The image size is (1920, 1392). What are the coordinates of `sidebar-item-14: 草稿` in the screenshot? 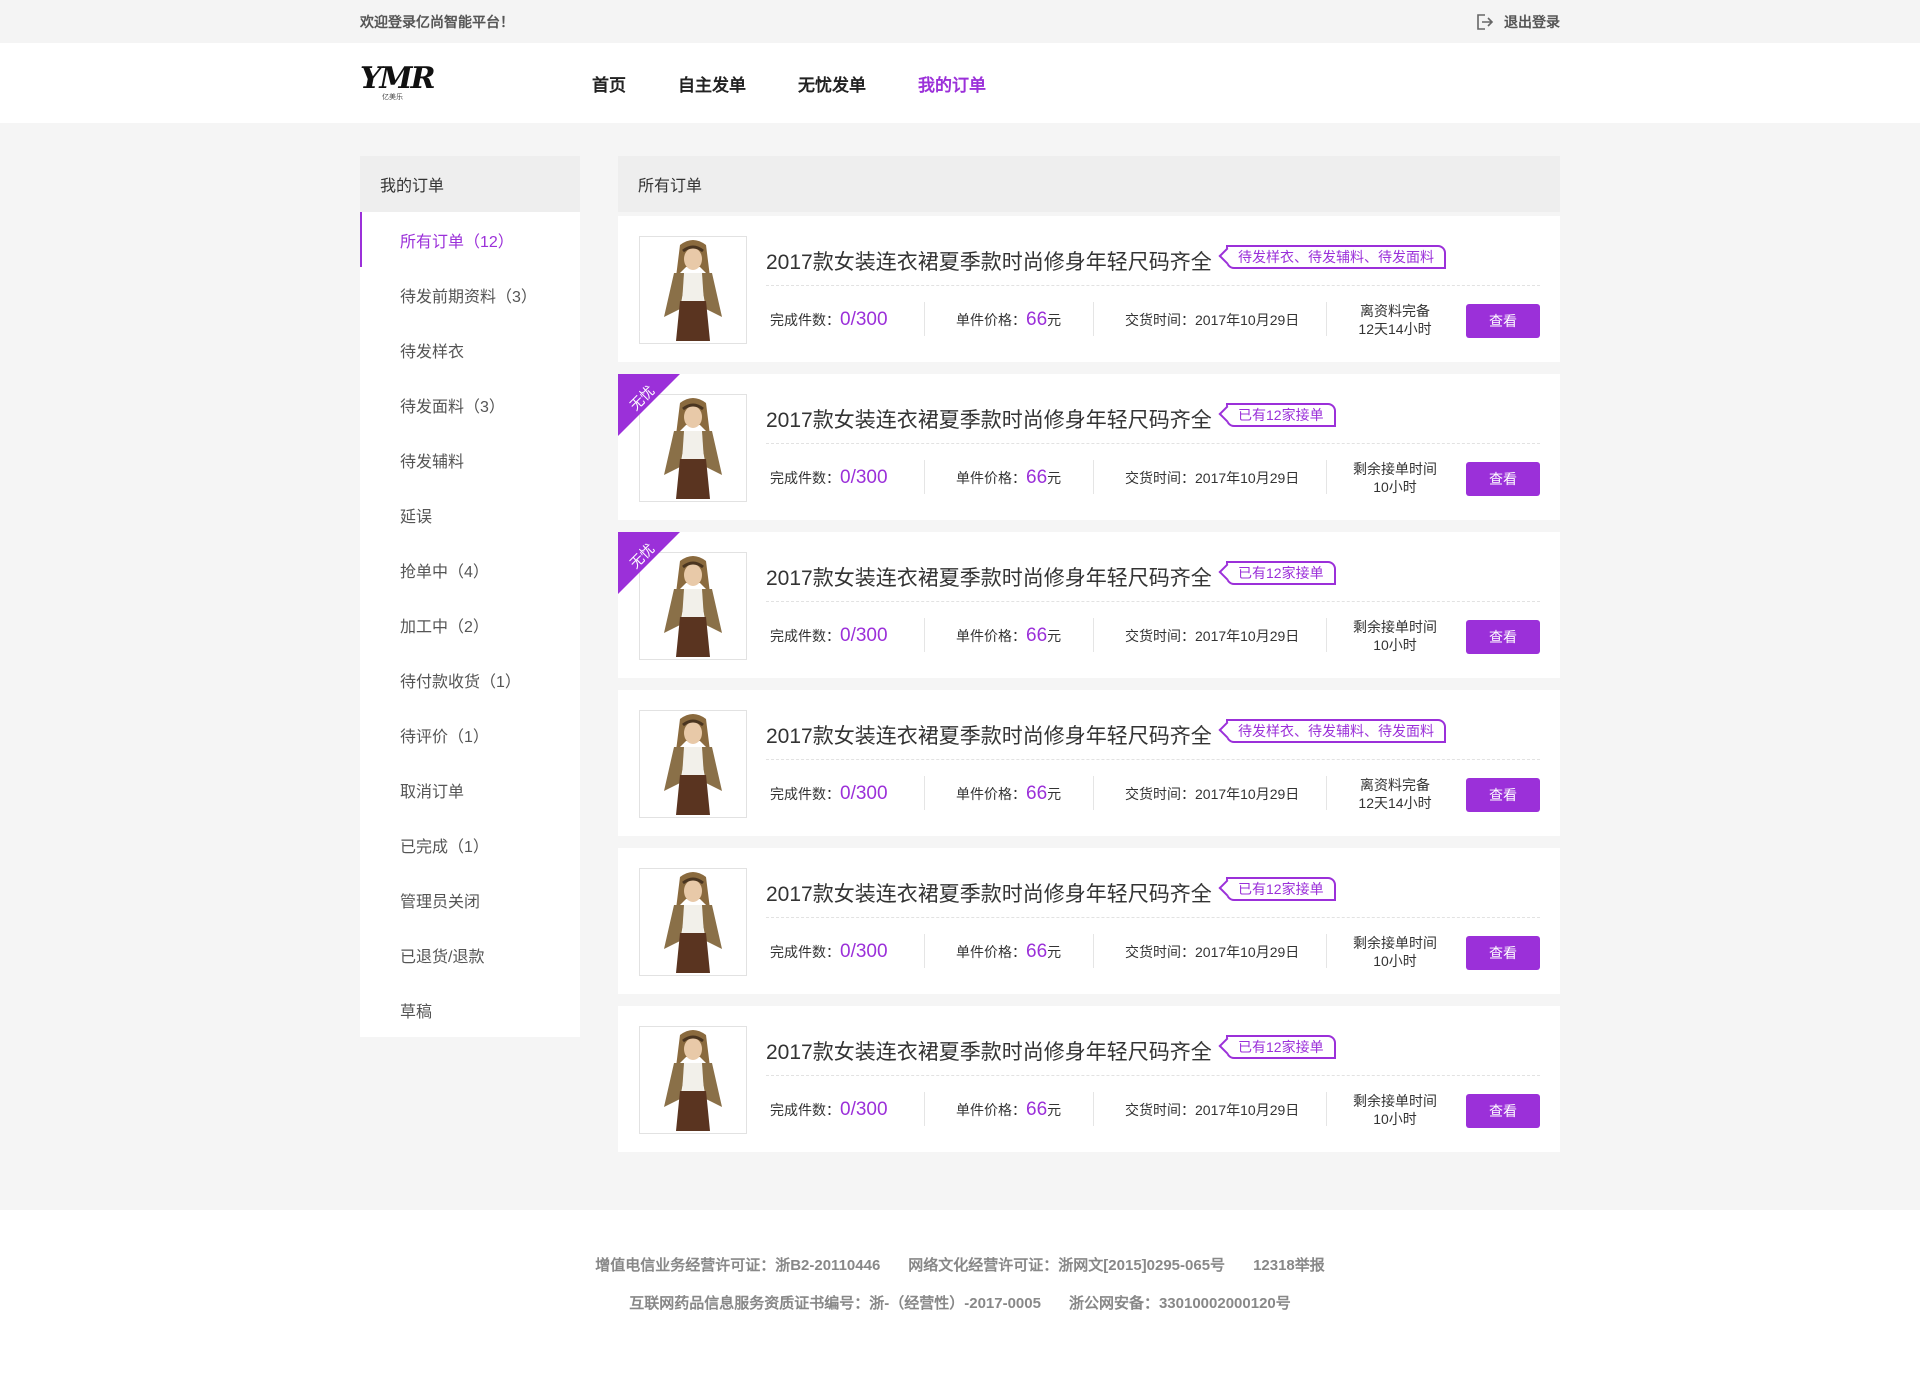 It's located at (470, 1009).